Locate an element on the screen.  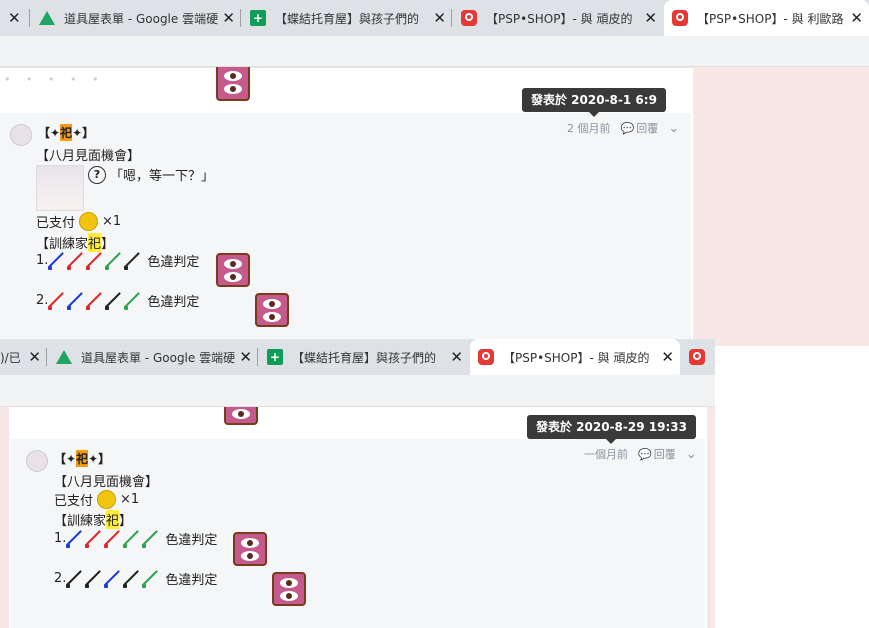
comment-meta: 2 個月前 💬 回覆 ⌄ is located at coordinates (623, 128).